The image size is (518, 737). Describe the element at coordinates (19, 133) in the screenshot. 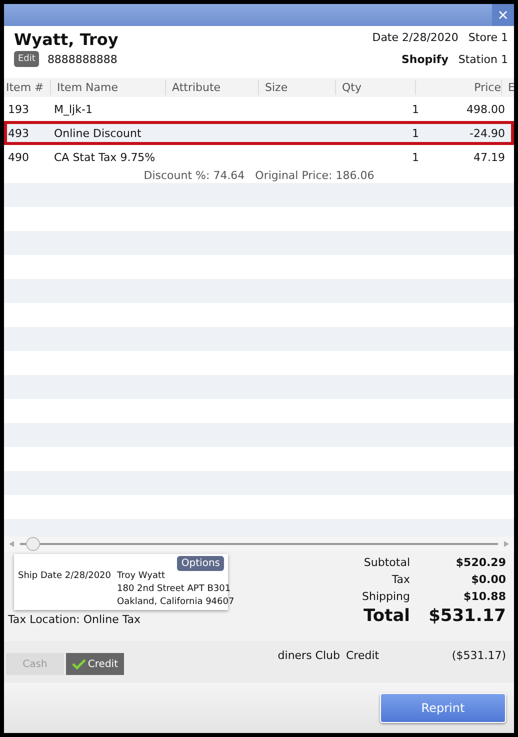

I see `table-cell-text: 493` at that location.